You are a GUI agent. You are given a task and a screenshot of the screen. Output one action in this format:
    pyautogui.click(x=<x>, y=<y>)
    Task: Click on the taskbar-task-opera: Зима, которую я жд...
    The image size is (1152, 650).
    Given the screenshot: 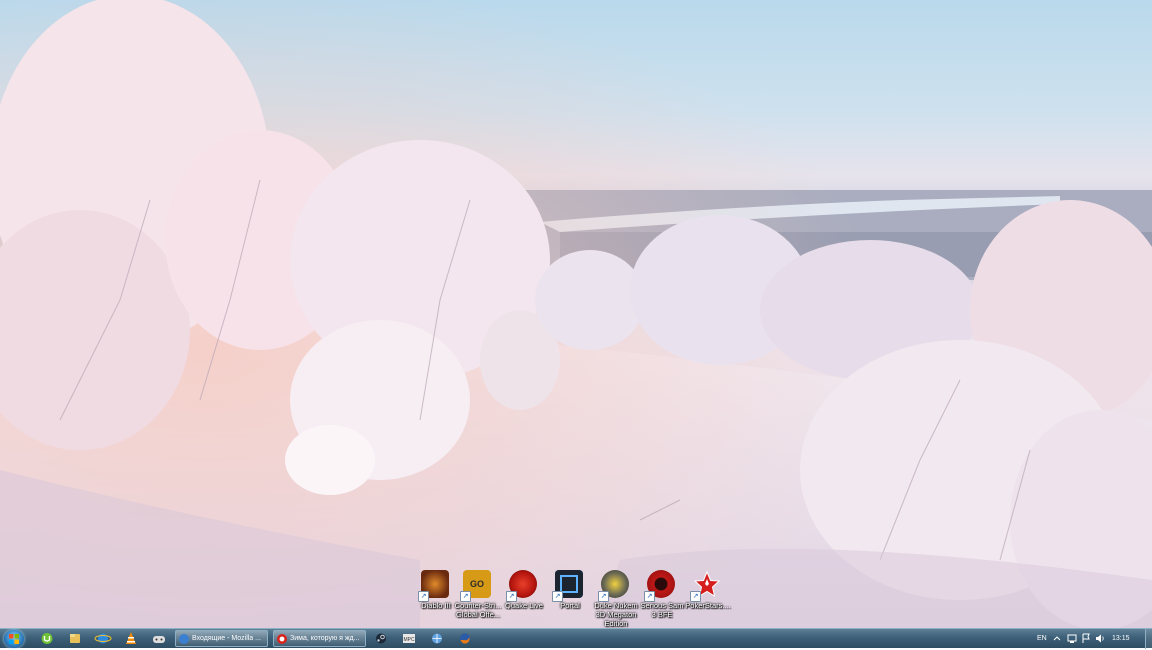 What is the action you would take?
    pyautogui.click(x=319, y=638)
    